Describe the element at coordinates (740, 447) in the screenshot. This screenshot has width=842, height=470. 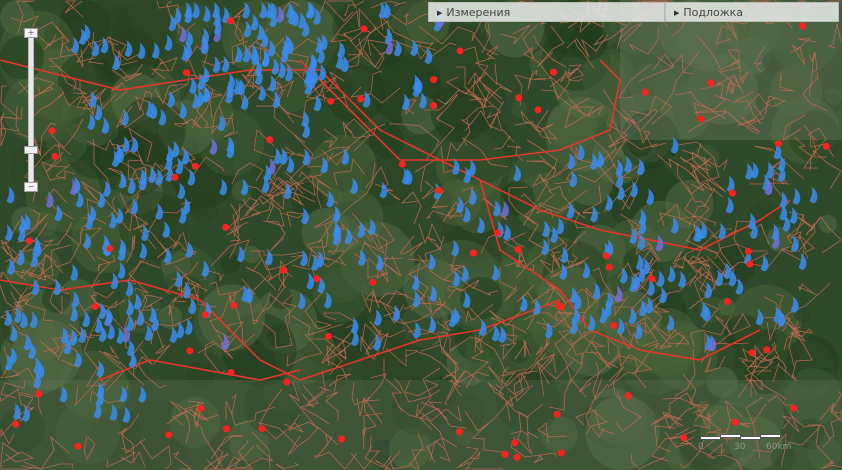
I see `scale-label: 30` at that location.